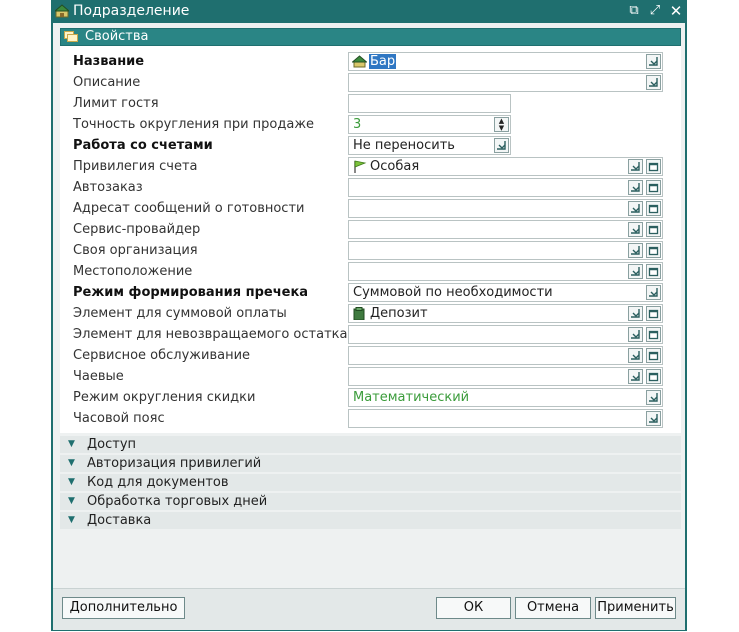 The height and width of the screenshot is (632, 739). I want to click on property-field: Суммовой по необходимости, so click(505, 292).